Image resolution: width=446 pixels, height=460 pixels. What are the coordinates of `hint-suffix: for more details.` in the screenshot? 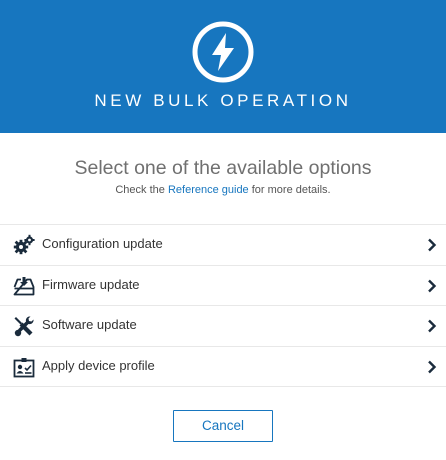 It's located at (291, 190).